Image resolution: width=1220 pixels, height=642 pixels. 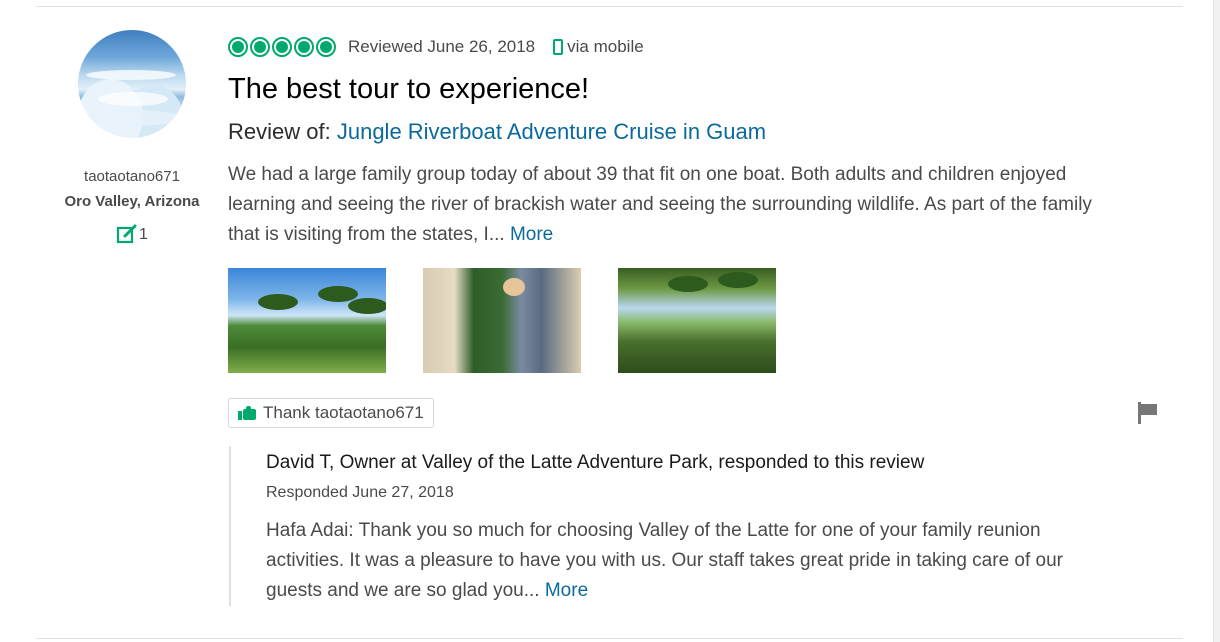 I want to click on family-on-boat-photo, so click(x=502, y=320).